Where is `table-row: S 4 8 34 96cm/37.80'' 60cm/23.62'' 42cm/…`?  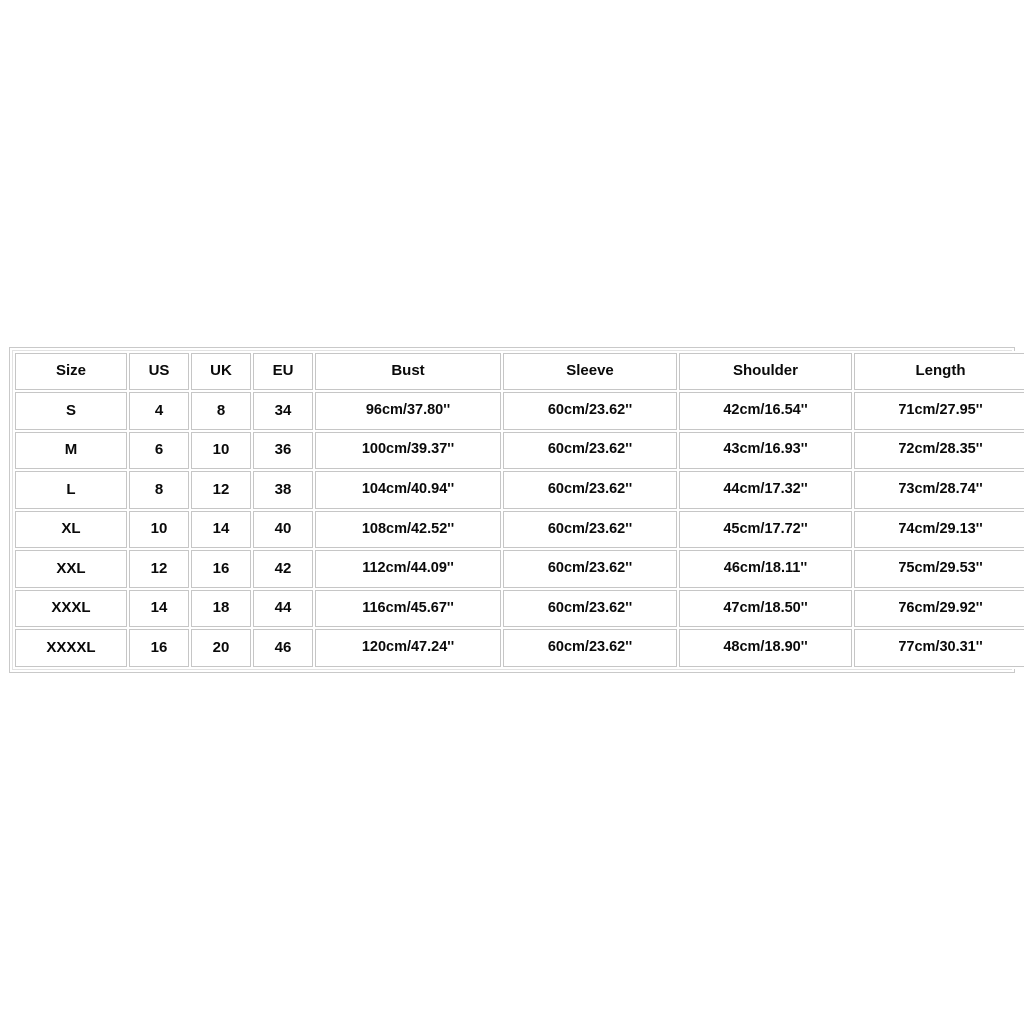
table-row: S 4 8 34 96cm/37.80'' 60cm/23.62'' 42cm/… is located at coordinates (519, 411).